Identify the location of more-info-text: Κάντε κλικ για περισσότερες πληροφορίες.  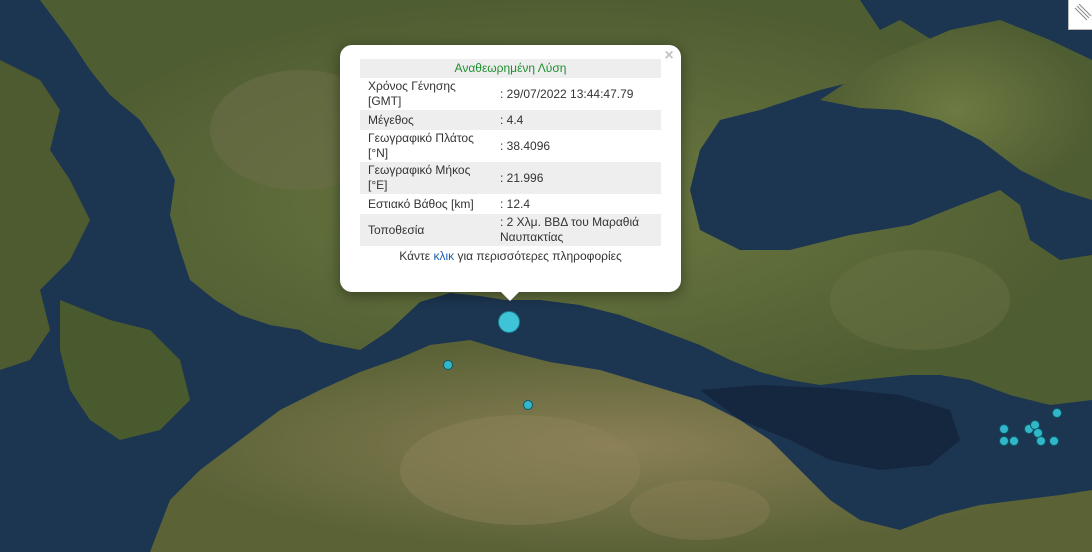
(510, 256).